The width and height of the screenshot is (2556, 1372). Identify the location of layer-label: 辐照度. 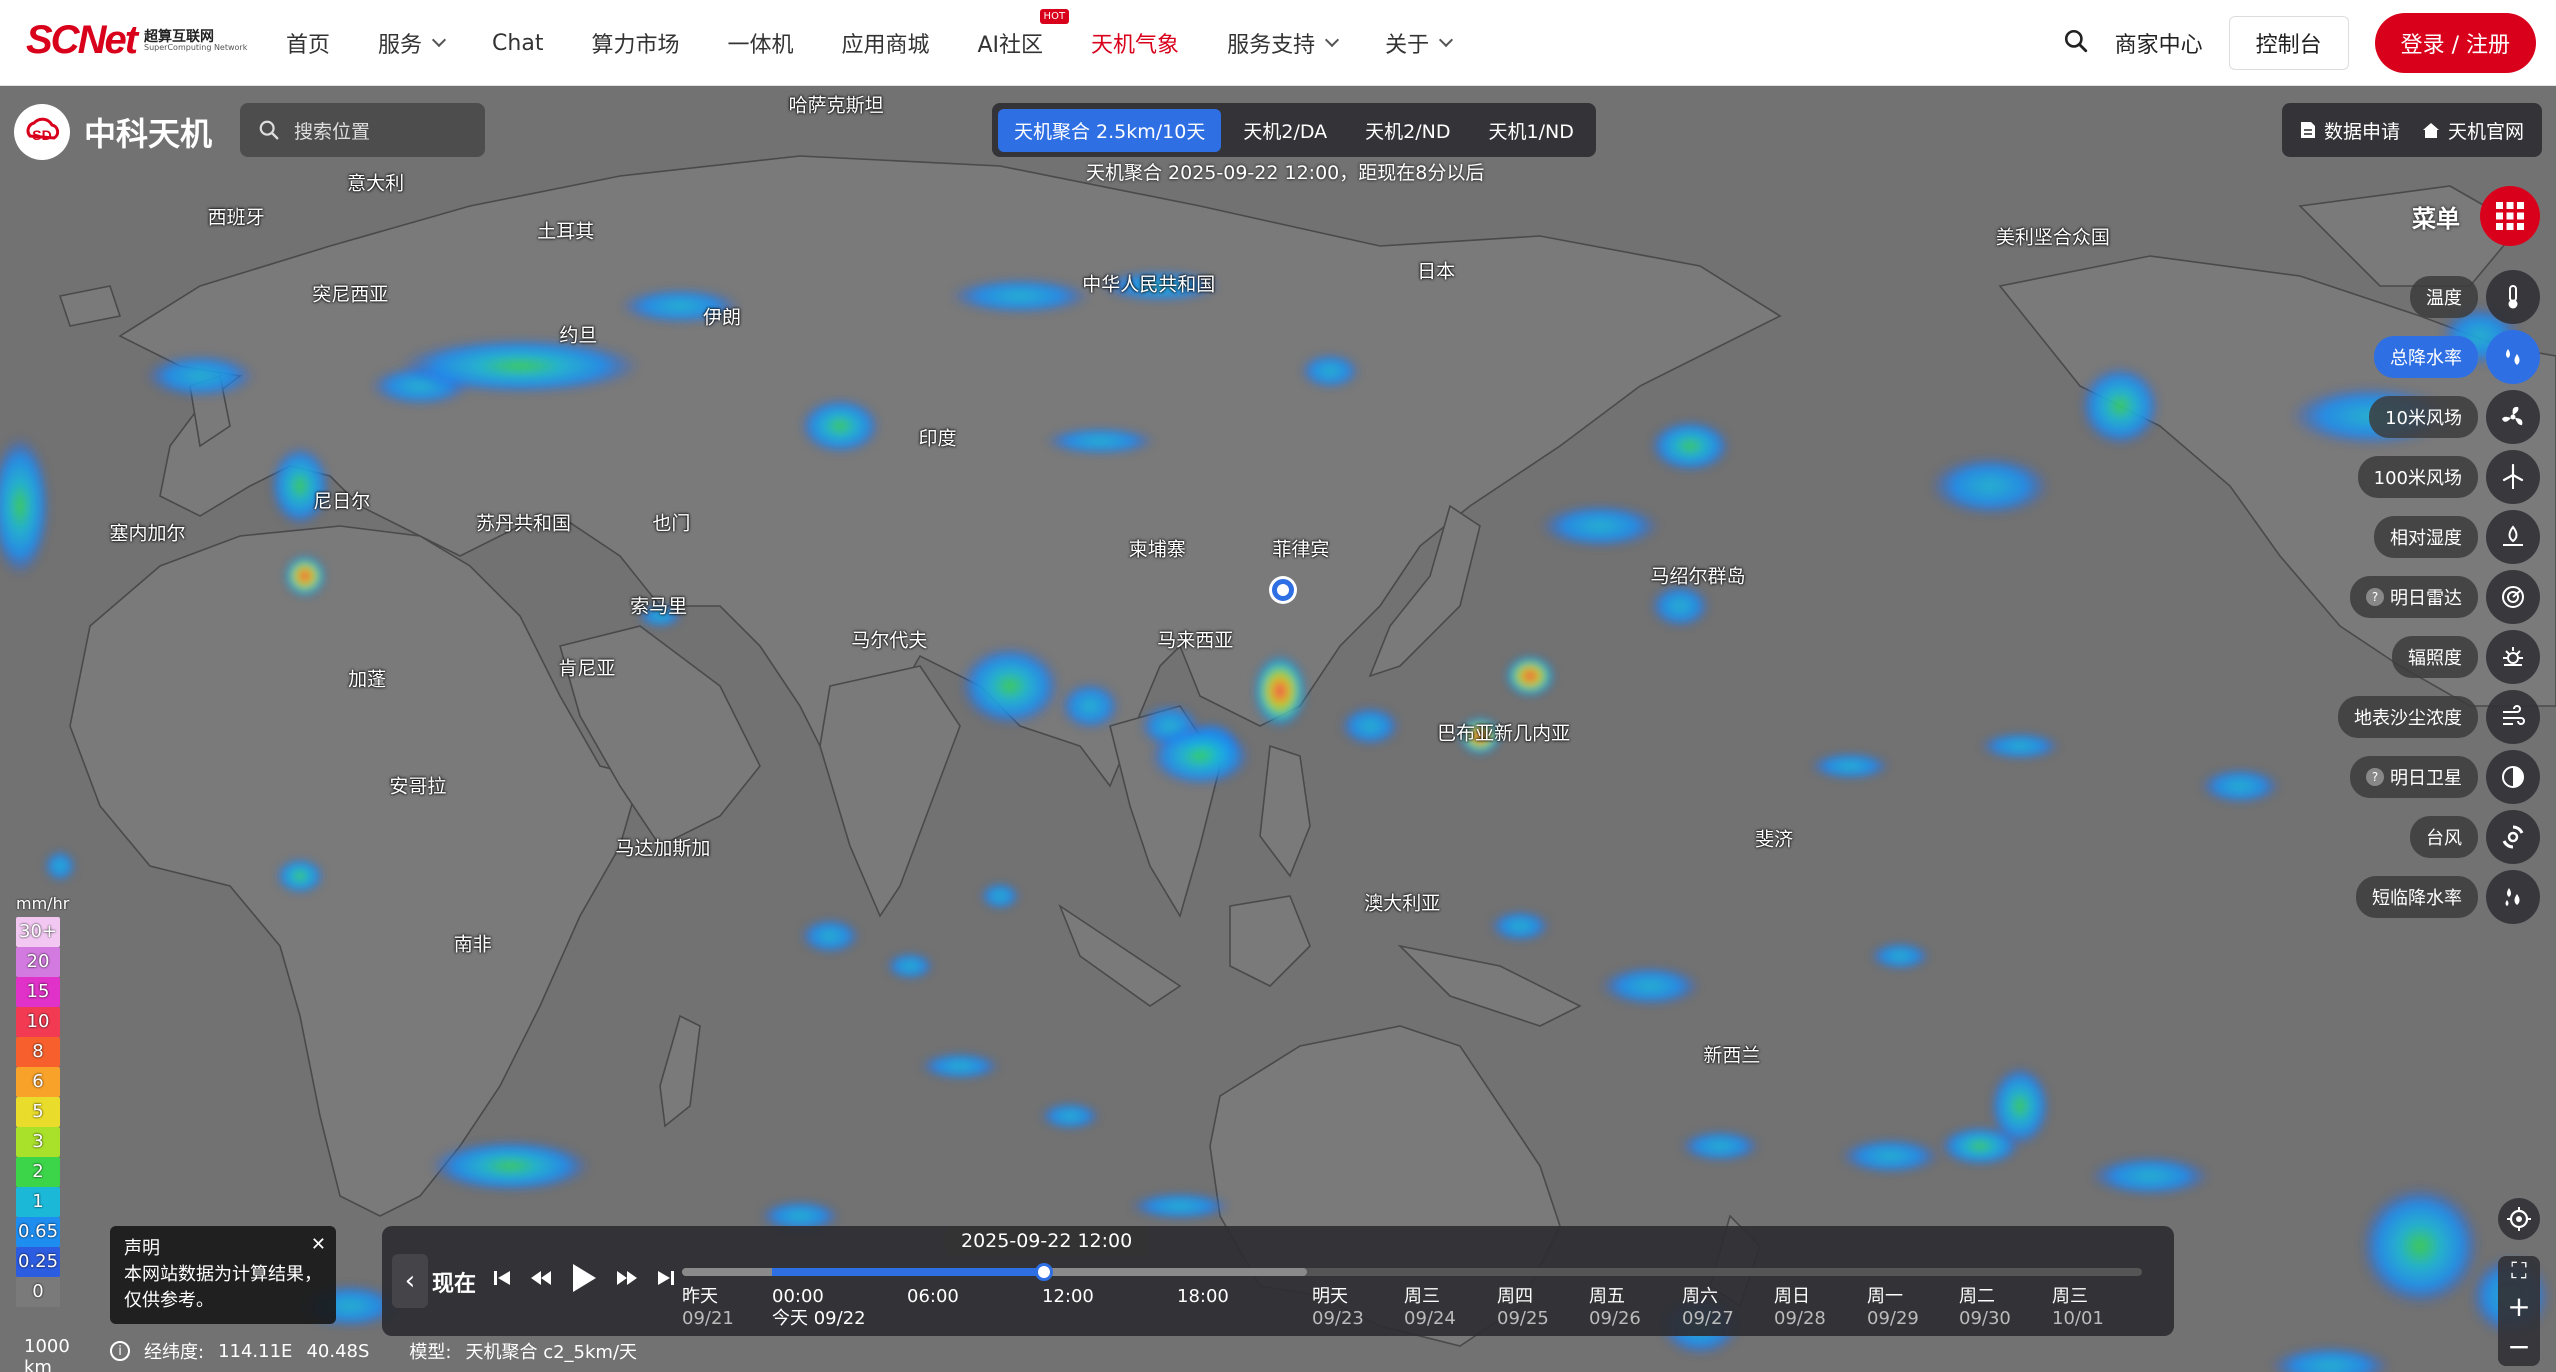
(2435, 657).